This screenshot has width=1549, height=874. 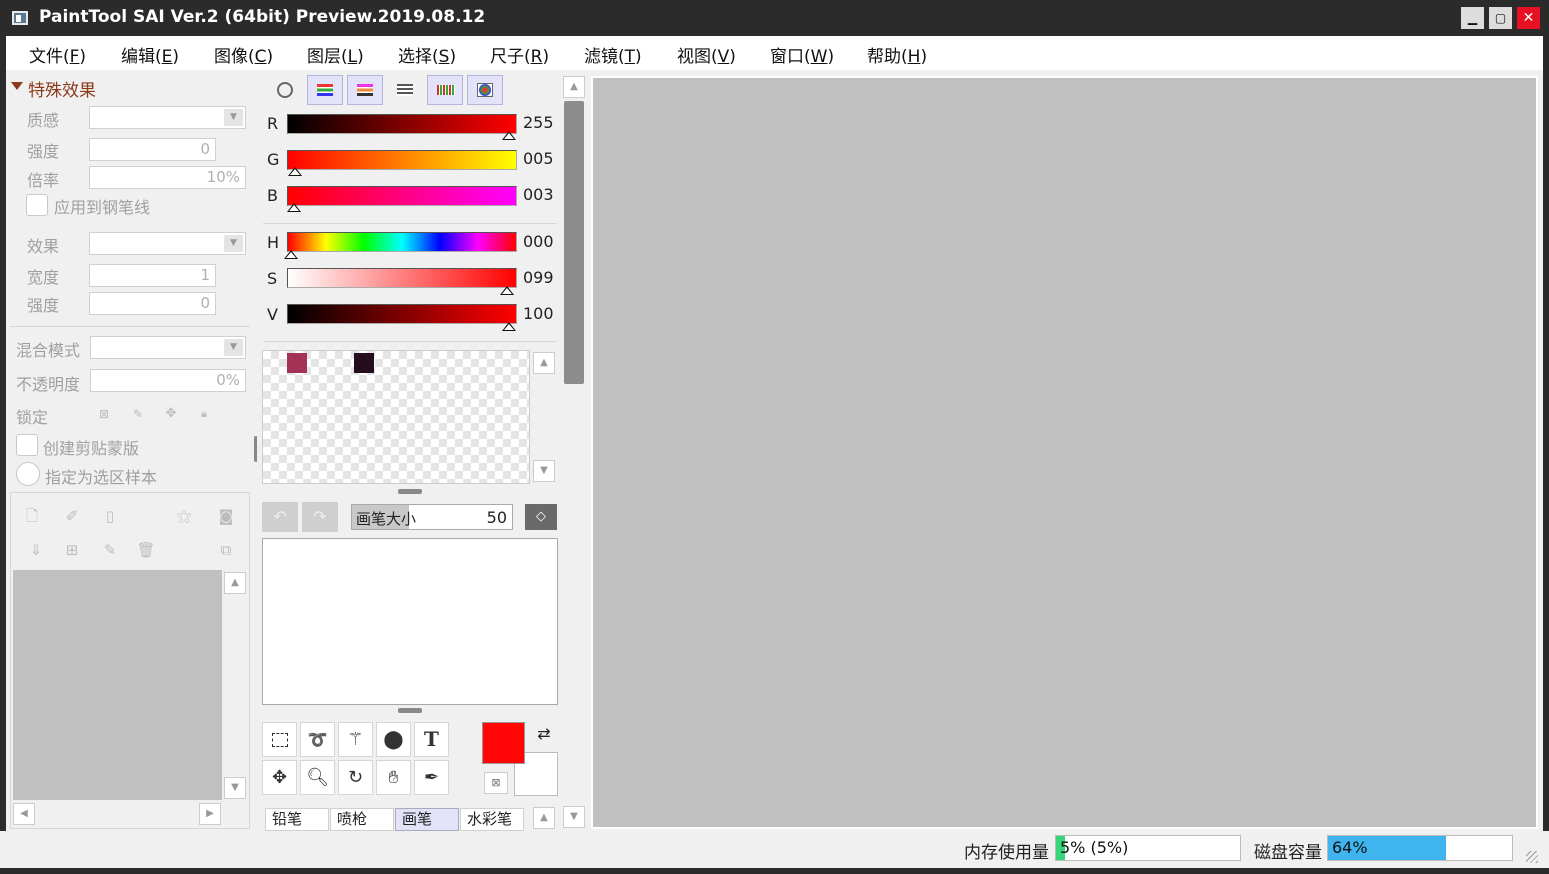 What do you see at coordinates (410, 621) in the screenshot?
I see `brush-preview-area` at bounding box center [410, 621].